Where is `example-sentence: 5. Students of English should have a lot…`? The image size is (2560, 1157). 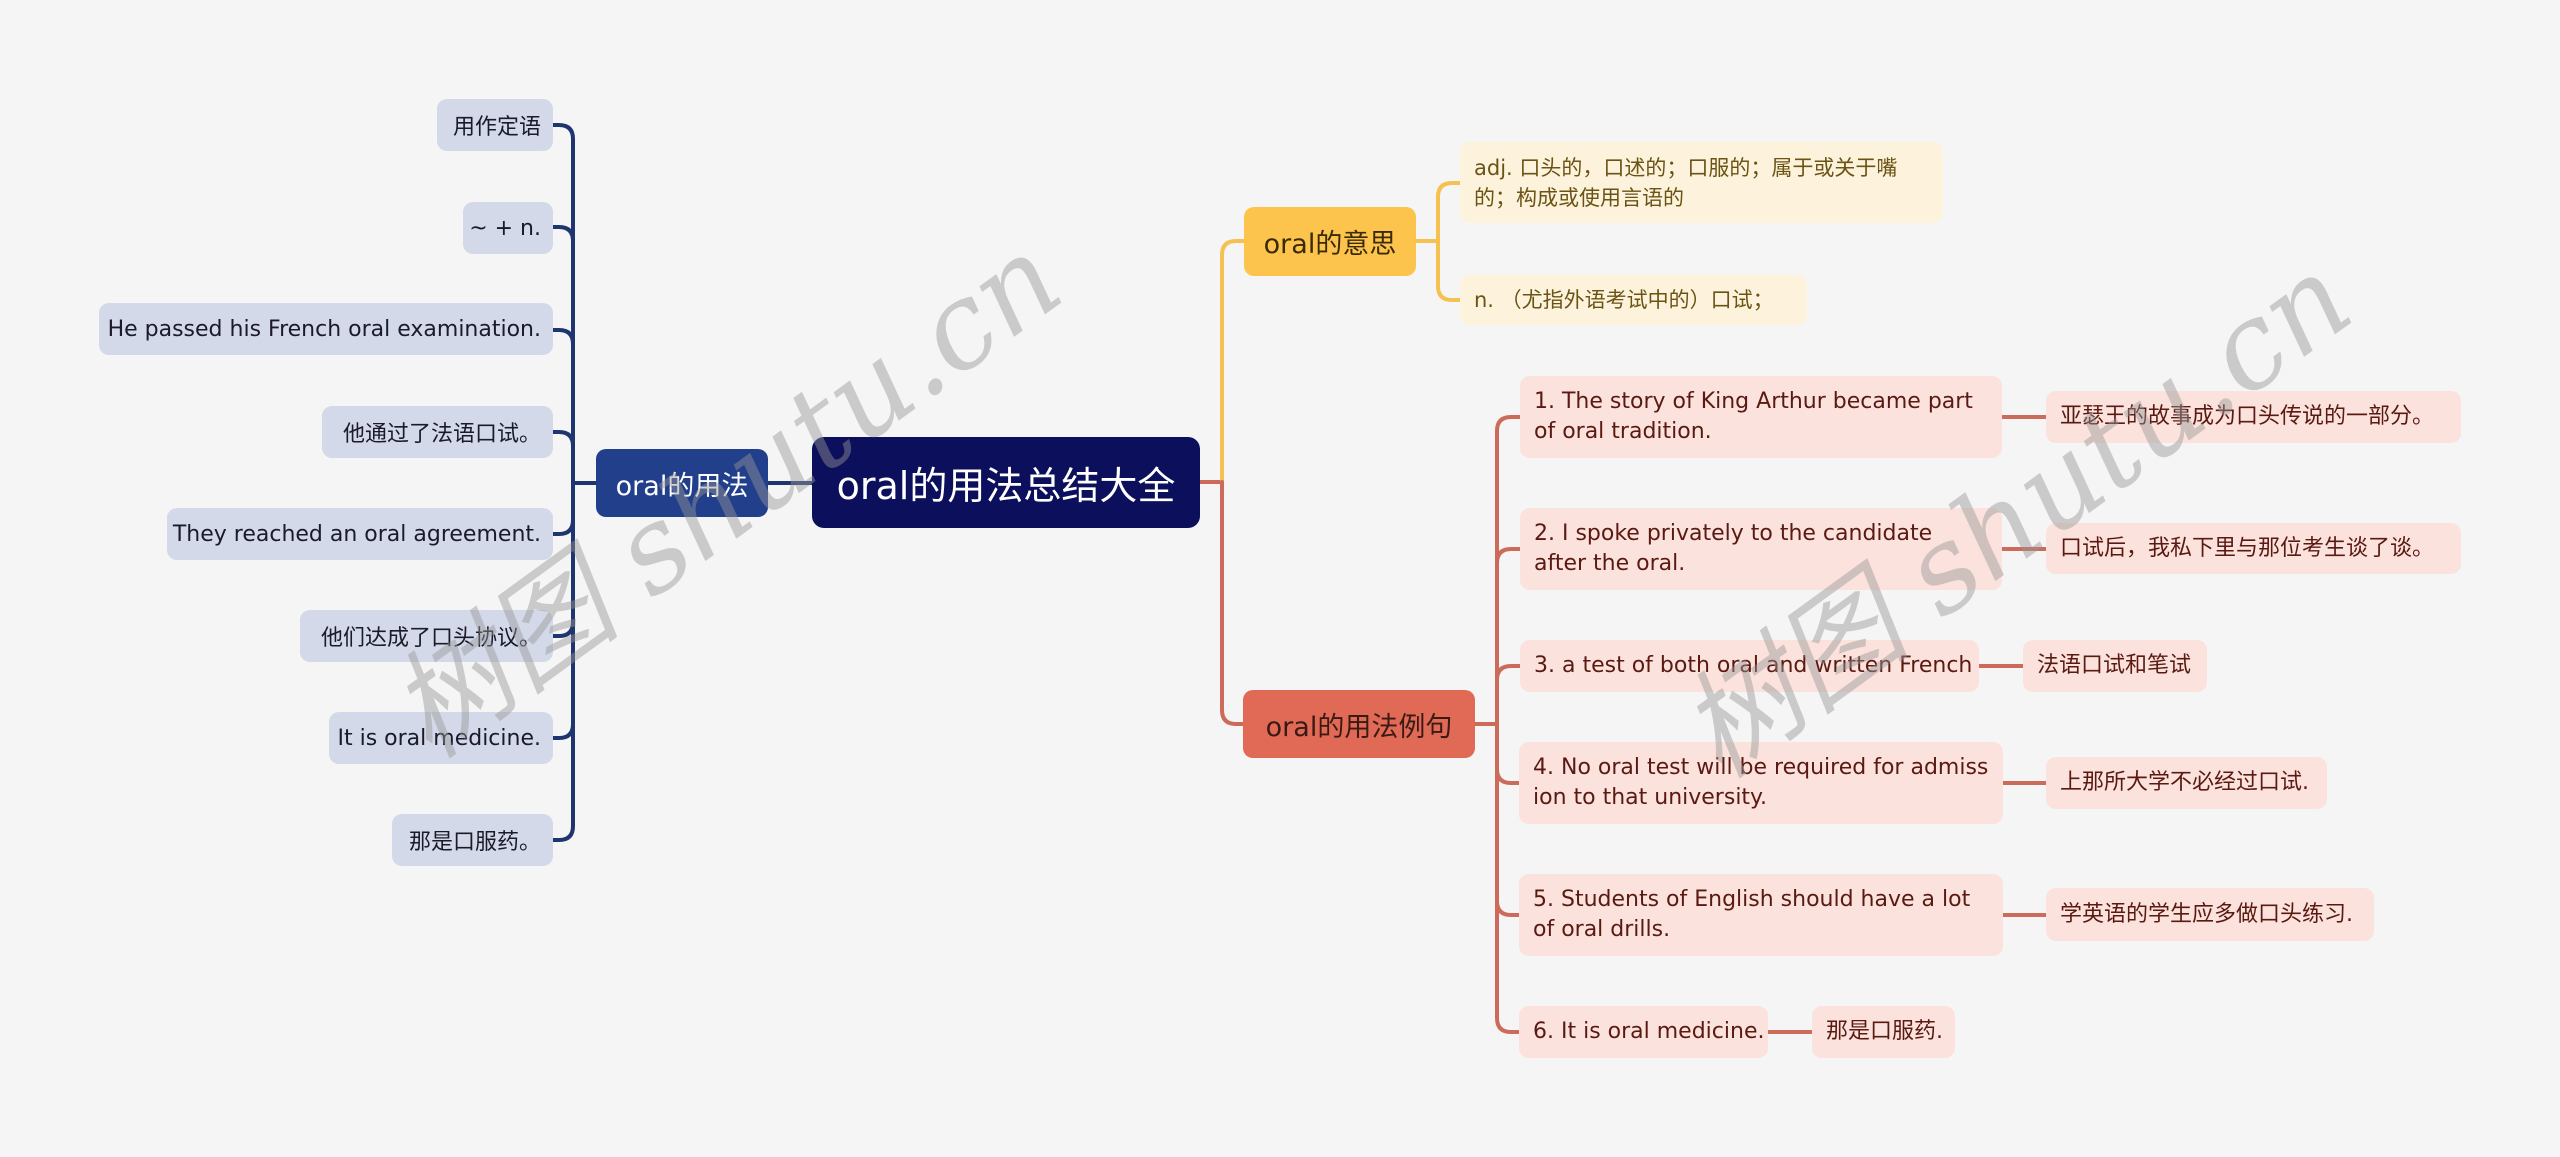
example-sentence: 5. Students of English should have a lot… is located at coordinates (1761, 915).